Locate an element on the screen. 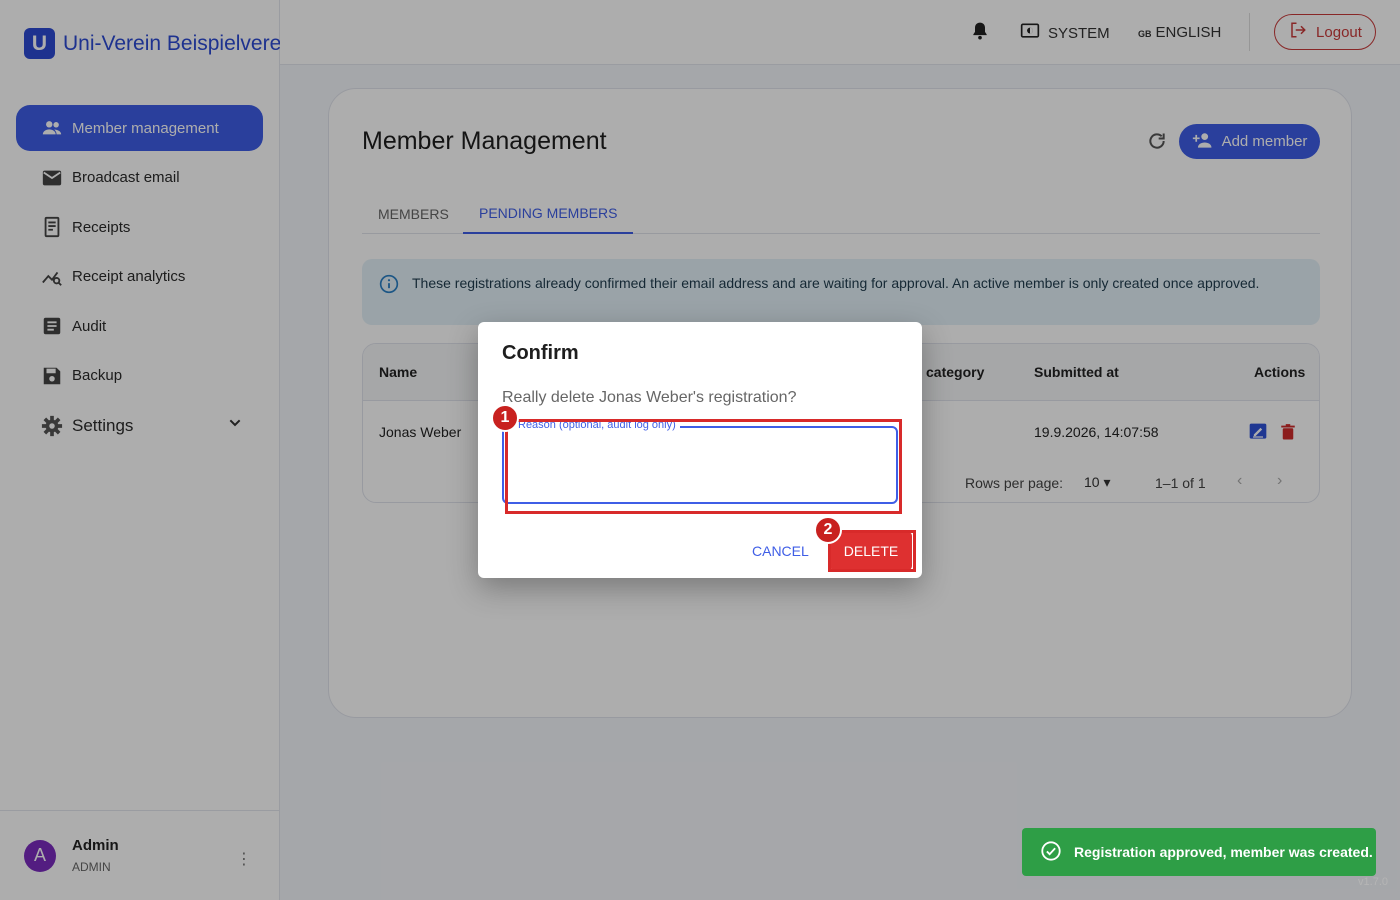 This screenshot has height=900, width=1400. highlight-box-reason is located at coordinates (703, 466).